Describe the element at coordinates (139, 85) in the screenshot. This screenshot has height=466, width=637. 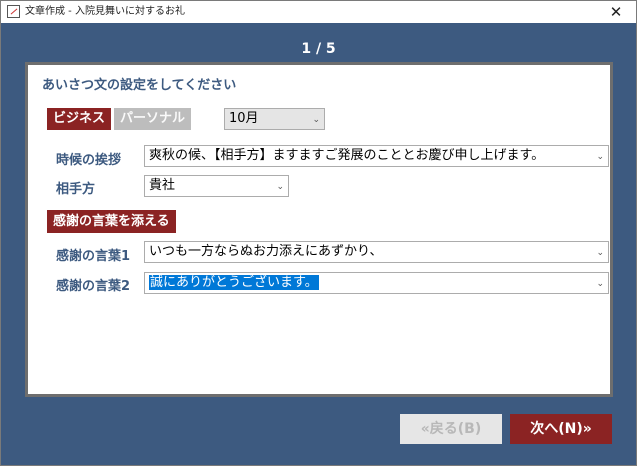
I see `panel-heading: あいさつ文の設定をしてください` at that location.